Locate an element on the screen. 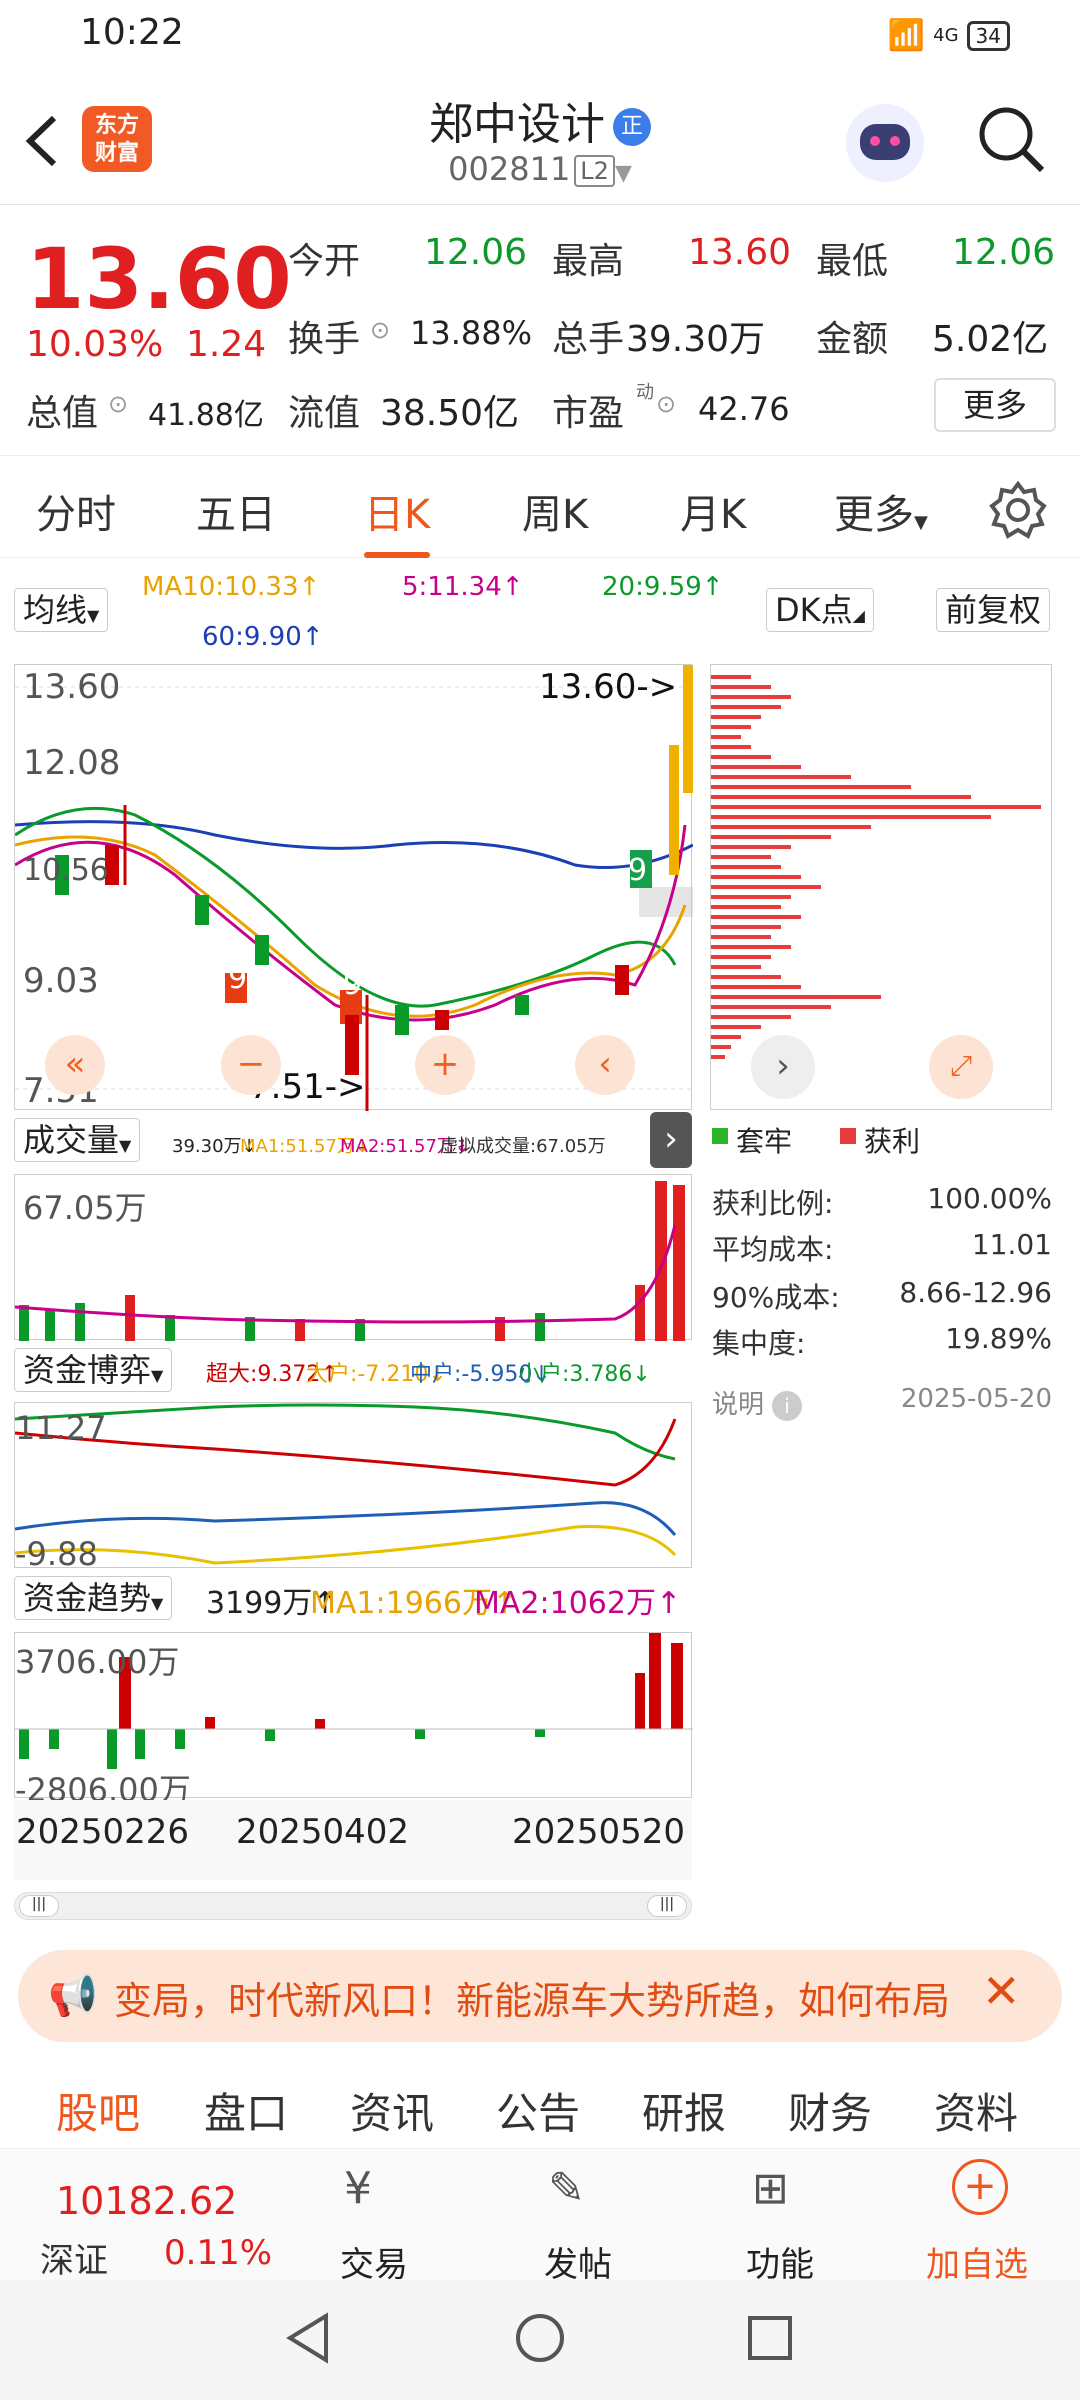 The image size is (1080, 2400). network-label: 4G is located at coordinates (946, 35).